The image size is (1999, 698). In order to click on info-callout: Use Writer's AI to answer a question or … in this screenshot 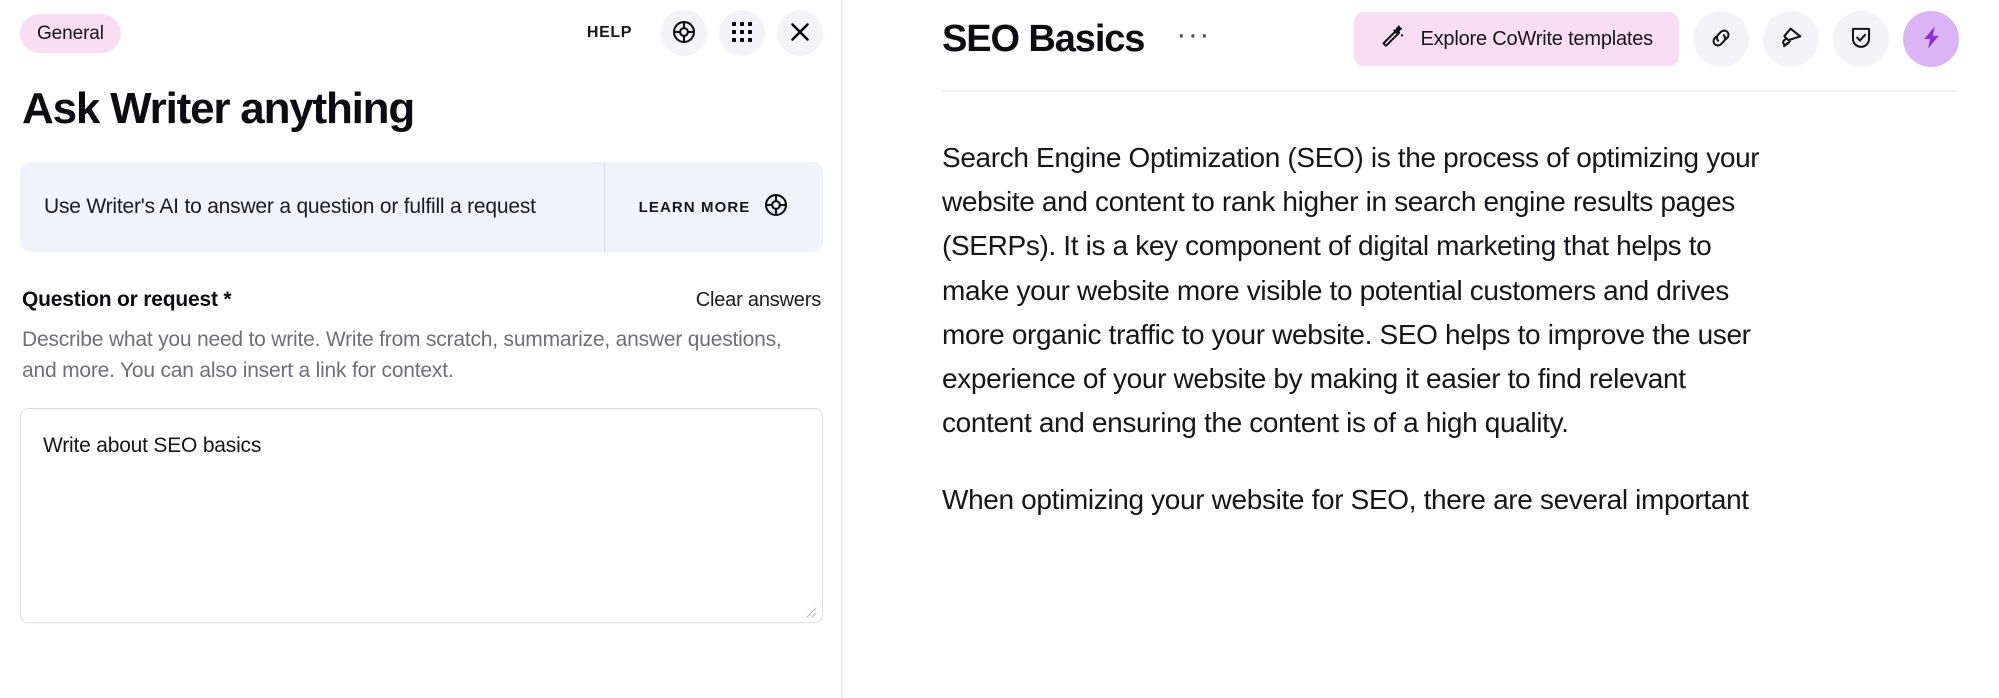, I will do `click(421, 207)`.